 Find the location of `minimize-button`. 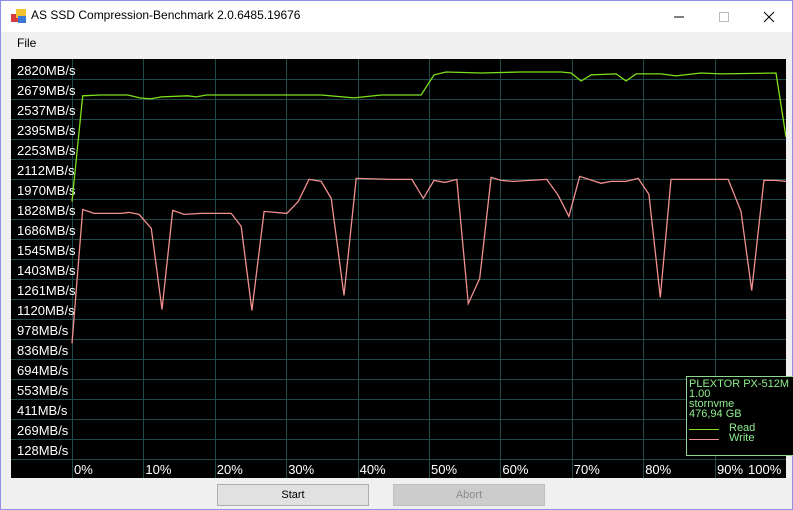

minimize-button is located at coordinates (679, 16).